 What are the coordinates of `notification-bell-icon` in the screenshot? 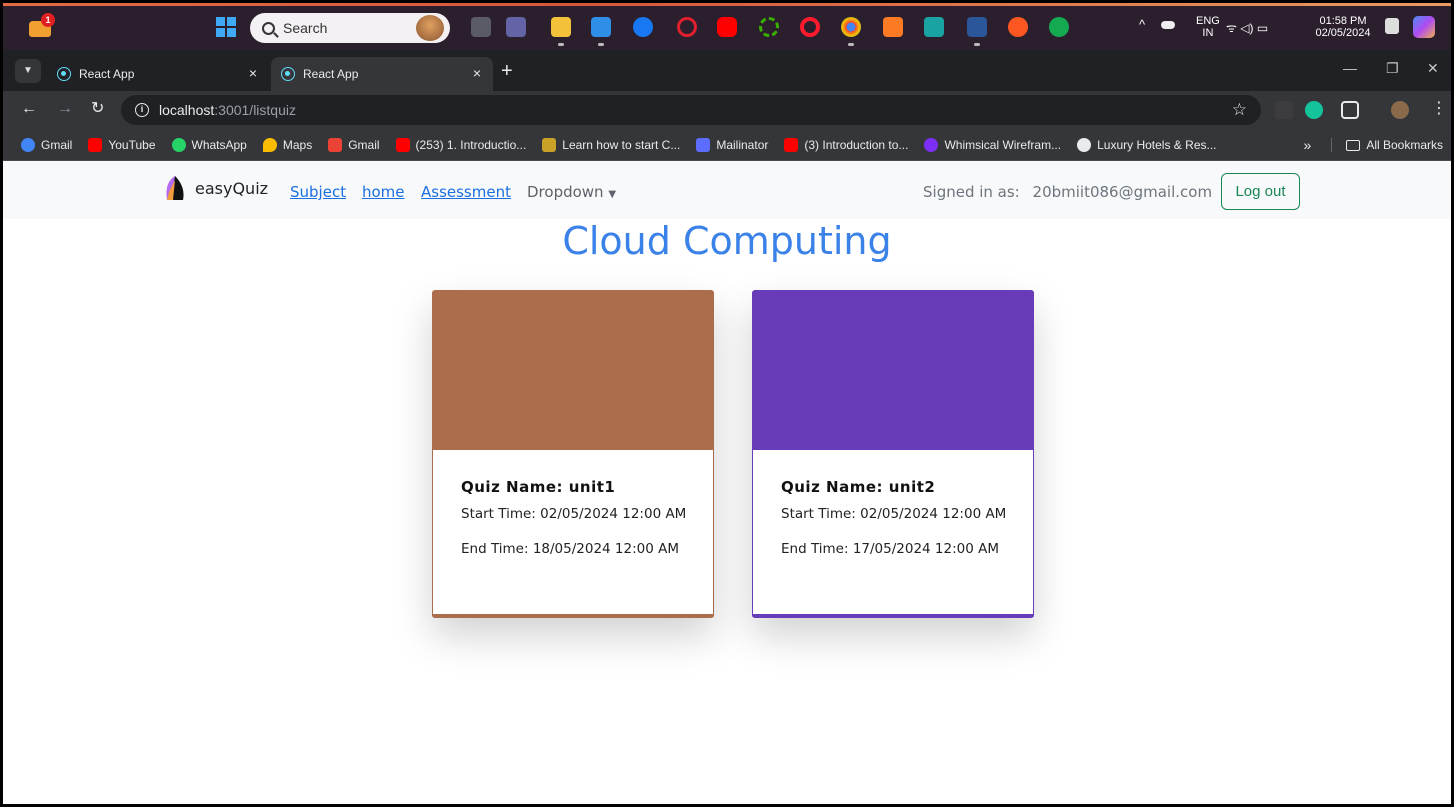 It's located at (1392, 26).